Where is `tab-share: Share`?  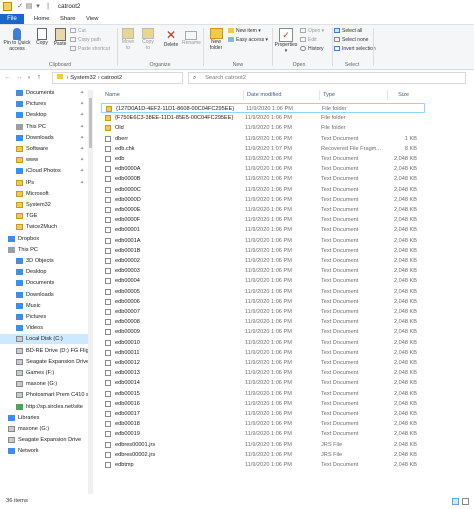
tab-share: Share is located at coordinates (67, 19).